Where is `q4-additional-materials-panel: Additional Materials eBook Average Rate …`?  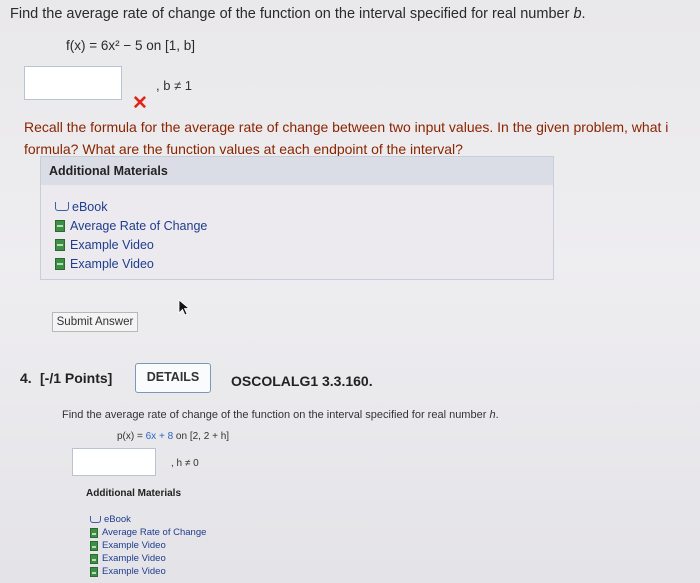 q4-additional-materials-panel: Additional Materials eBook Average Rate … is located at coordinates (236, 533).